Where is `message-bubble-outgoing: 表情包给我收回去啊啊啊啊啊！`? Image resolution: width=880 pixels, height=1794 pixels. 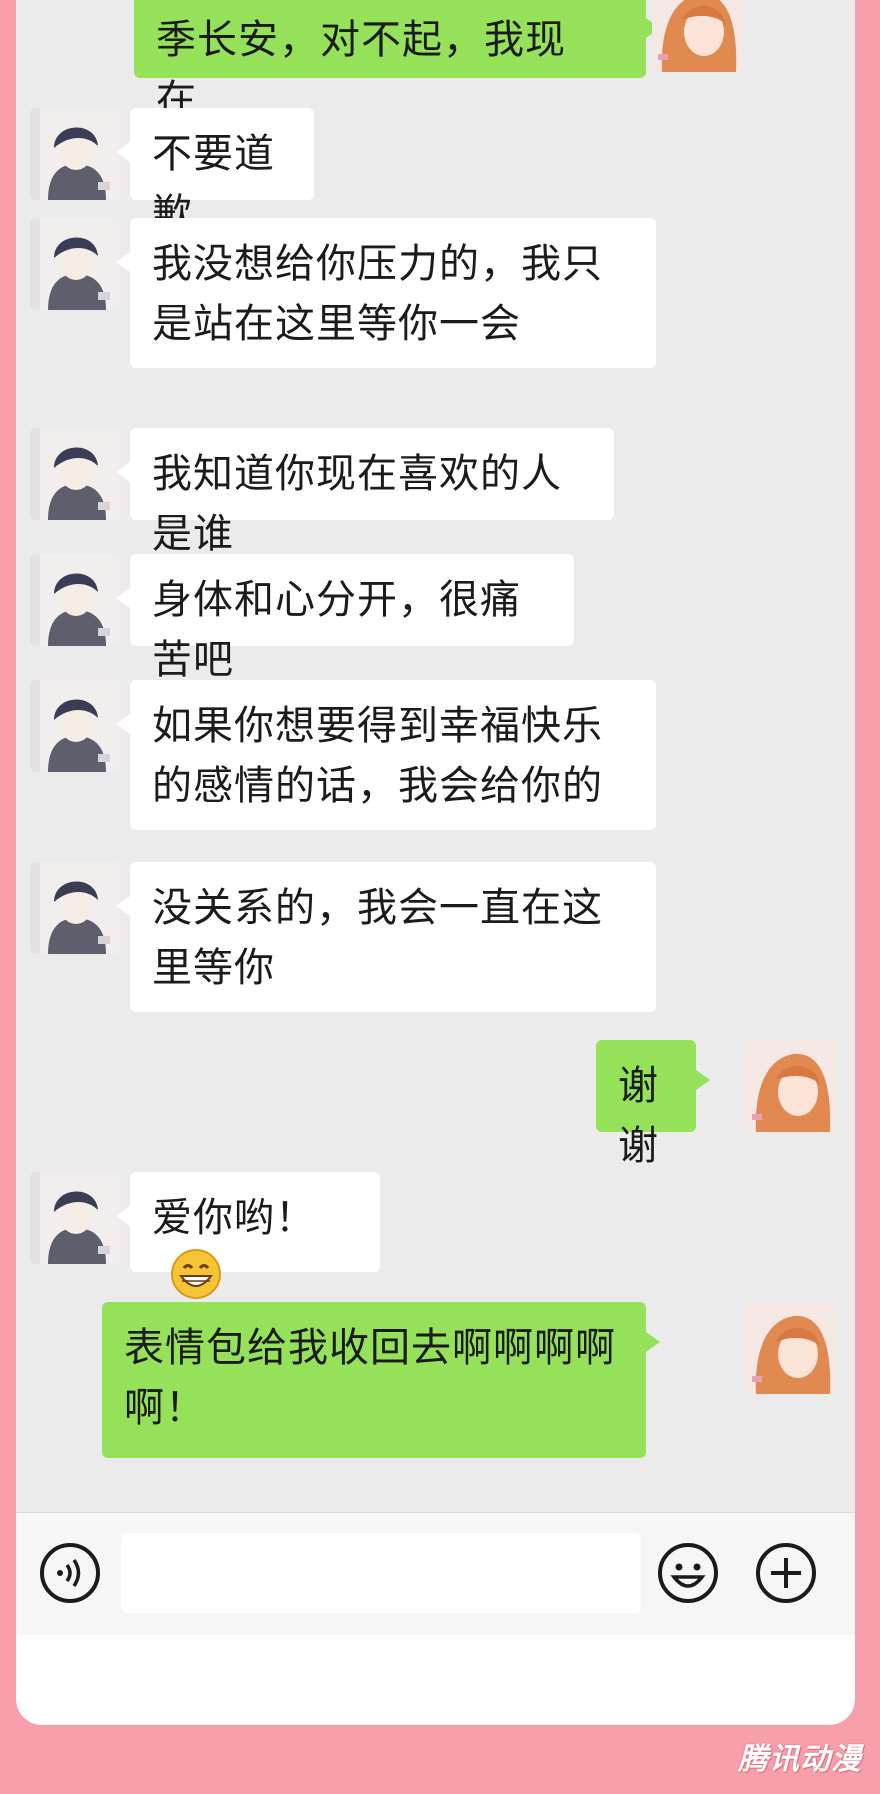
message-bubble-outgoing: 表情包给我收回去啊啊啊啊啊！ is located at coordinates (381, 1380).